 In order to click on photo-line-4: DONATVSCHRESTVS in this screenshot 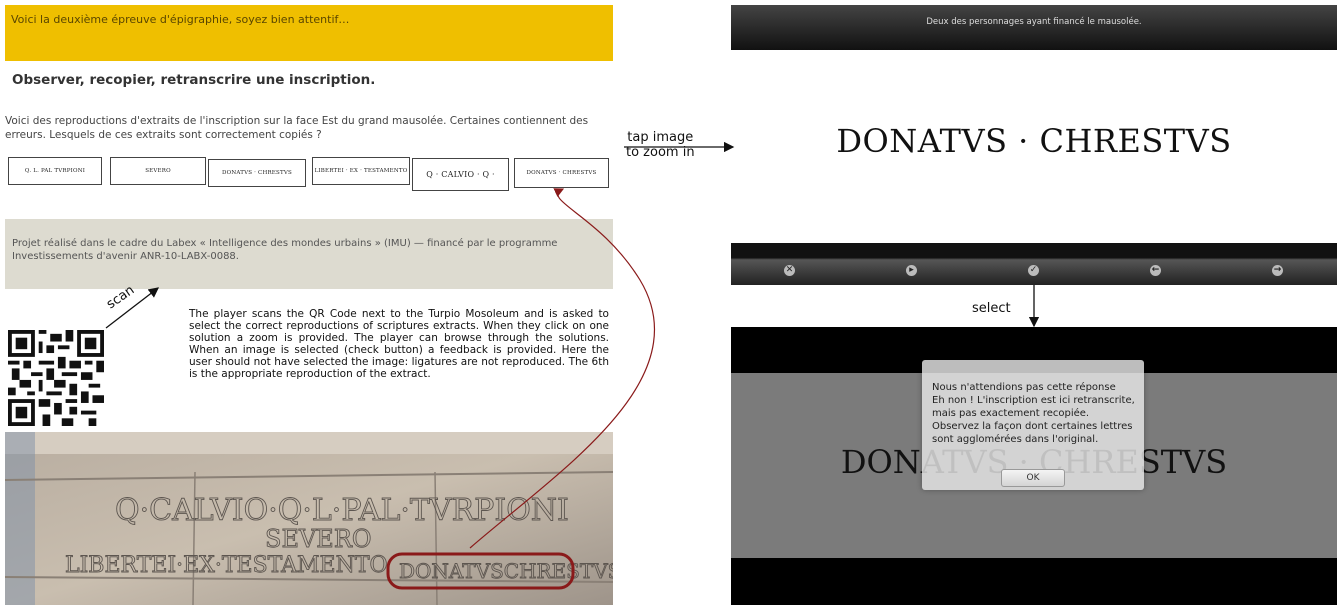, I will do `click(506, 571)`.